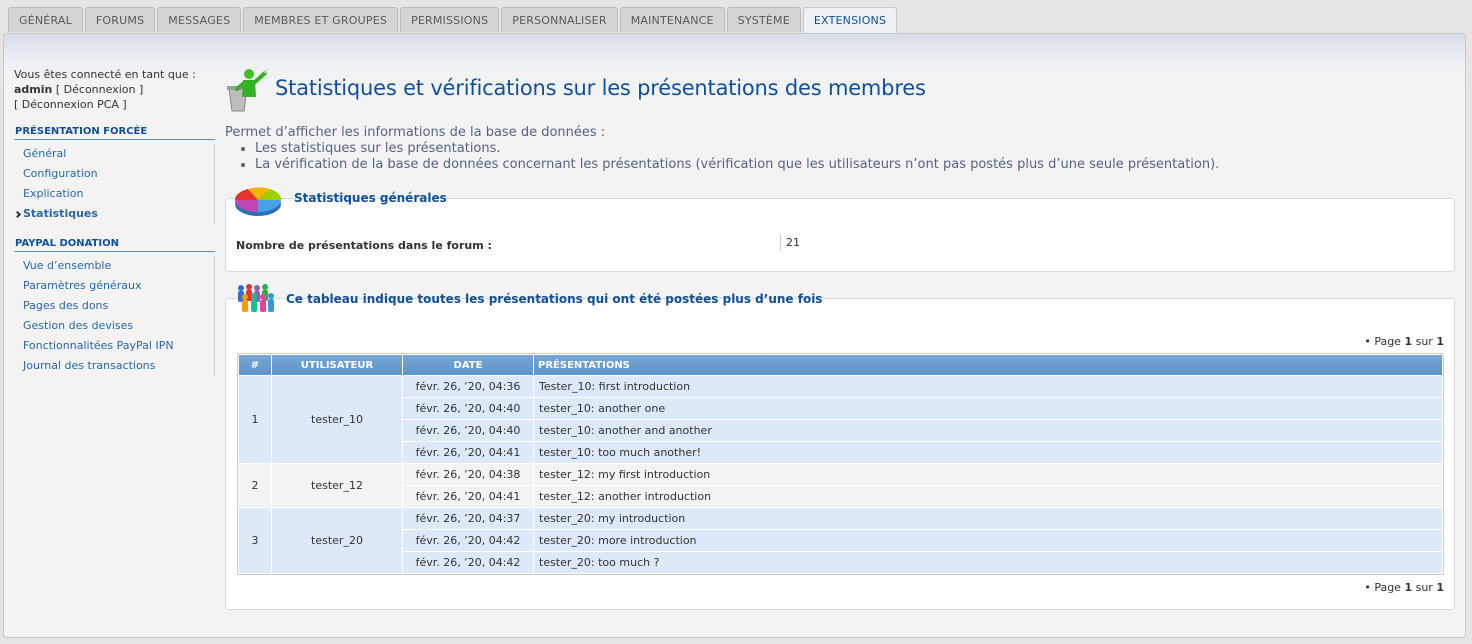 The image size is (1472, 644). What do you see at coordinates (468, 518) in the screenshot?
I see `post-date: févr. 26, ’20, 04:37` at bounding box center [468, 518].